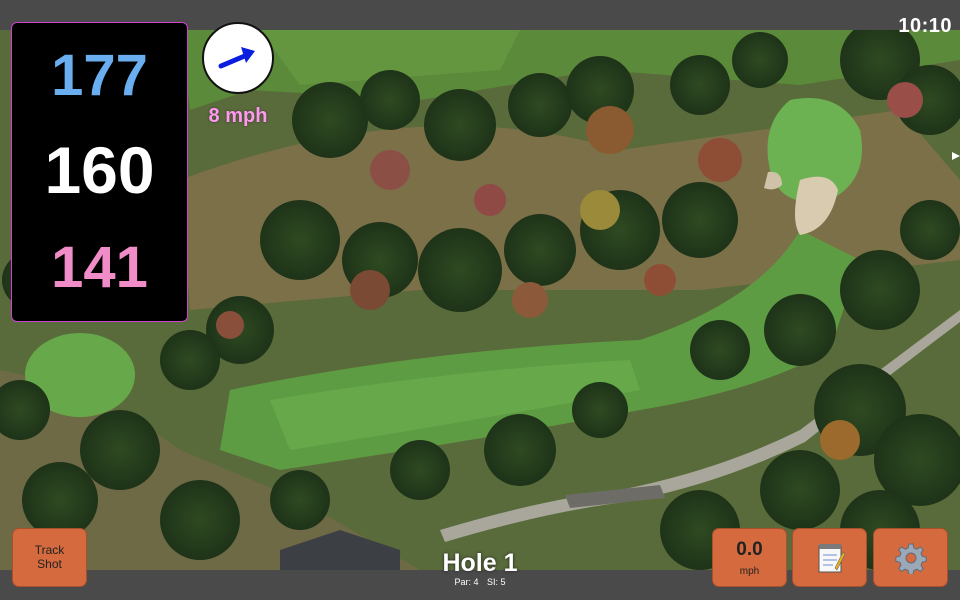 The width and height of the screenshot is (960, 600). Describe the element at coordinates (956, 156) in the screenshot. I see `flag-marker-icon` at that location.